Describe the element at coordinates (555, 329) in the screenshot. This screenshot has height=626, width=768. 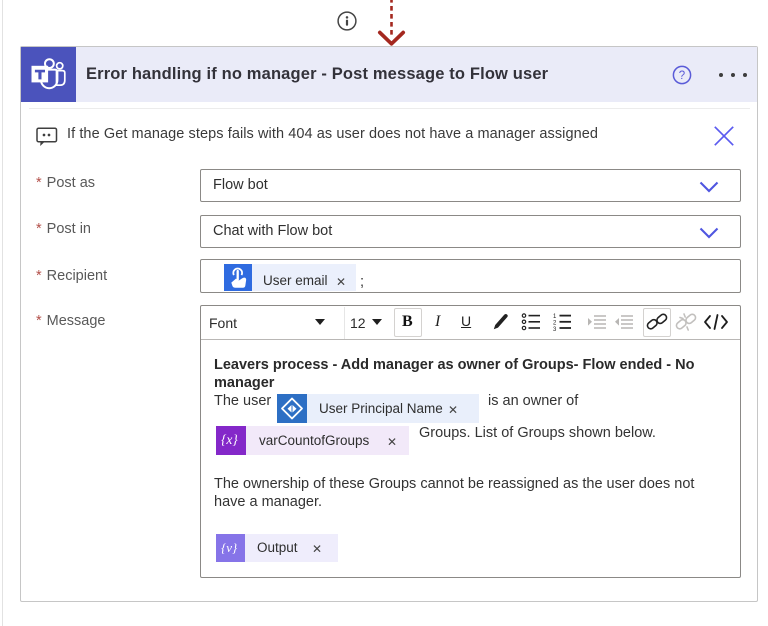
I see `svg-text: 3` at that location.